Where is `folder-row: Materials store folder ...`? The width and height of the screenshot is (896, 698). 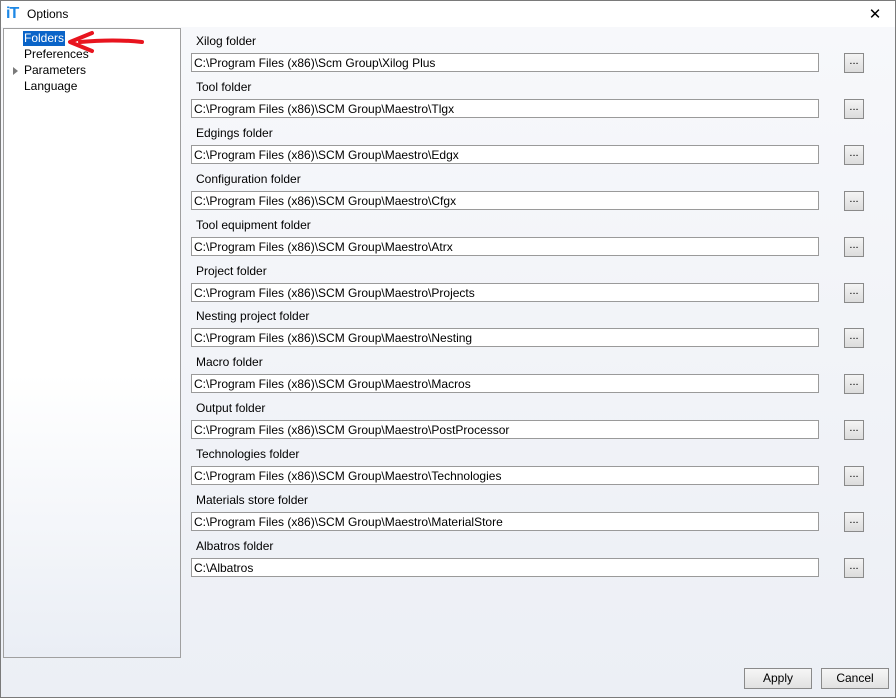 folder-row: Materials store folder ... is located at coordinates (537, 509).